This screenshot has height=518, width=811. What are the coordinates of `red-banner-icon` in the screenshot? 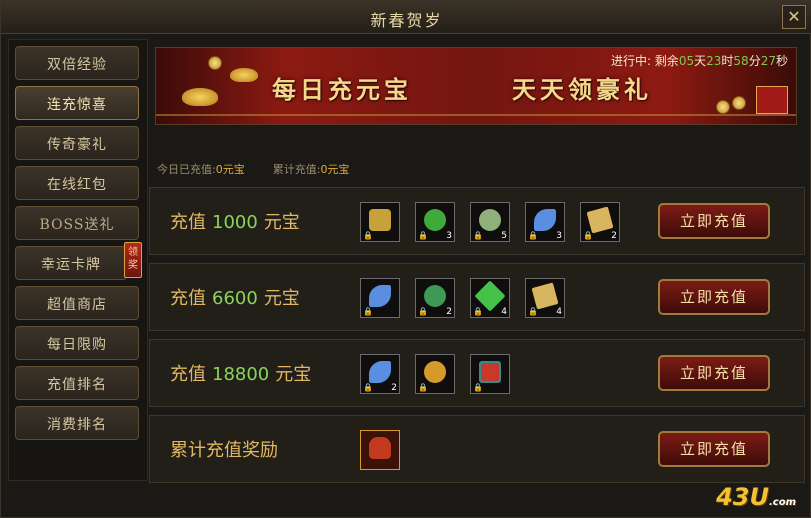 It's located at (490, 372).